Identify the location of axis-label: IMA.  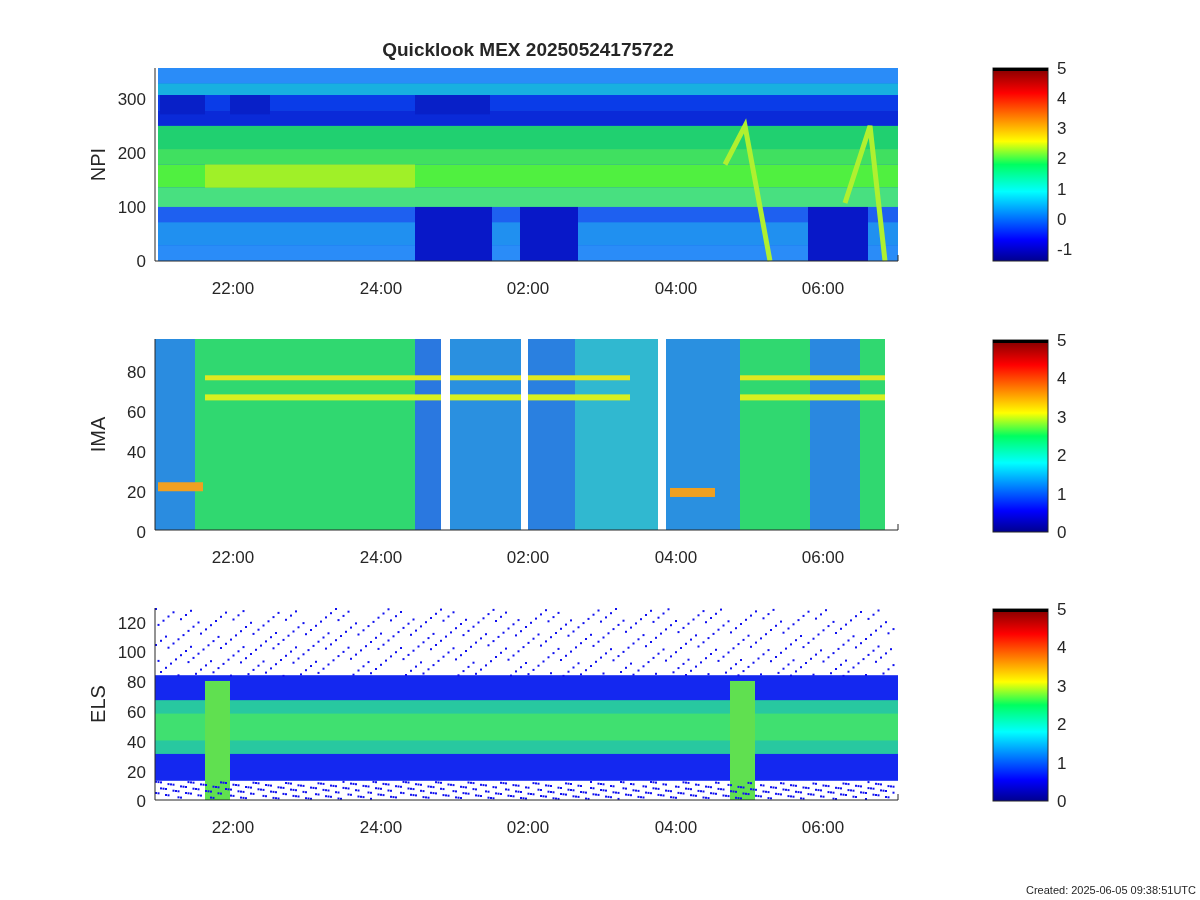
(98, 434).